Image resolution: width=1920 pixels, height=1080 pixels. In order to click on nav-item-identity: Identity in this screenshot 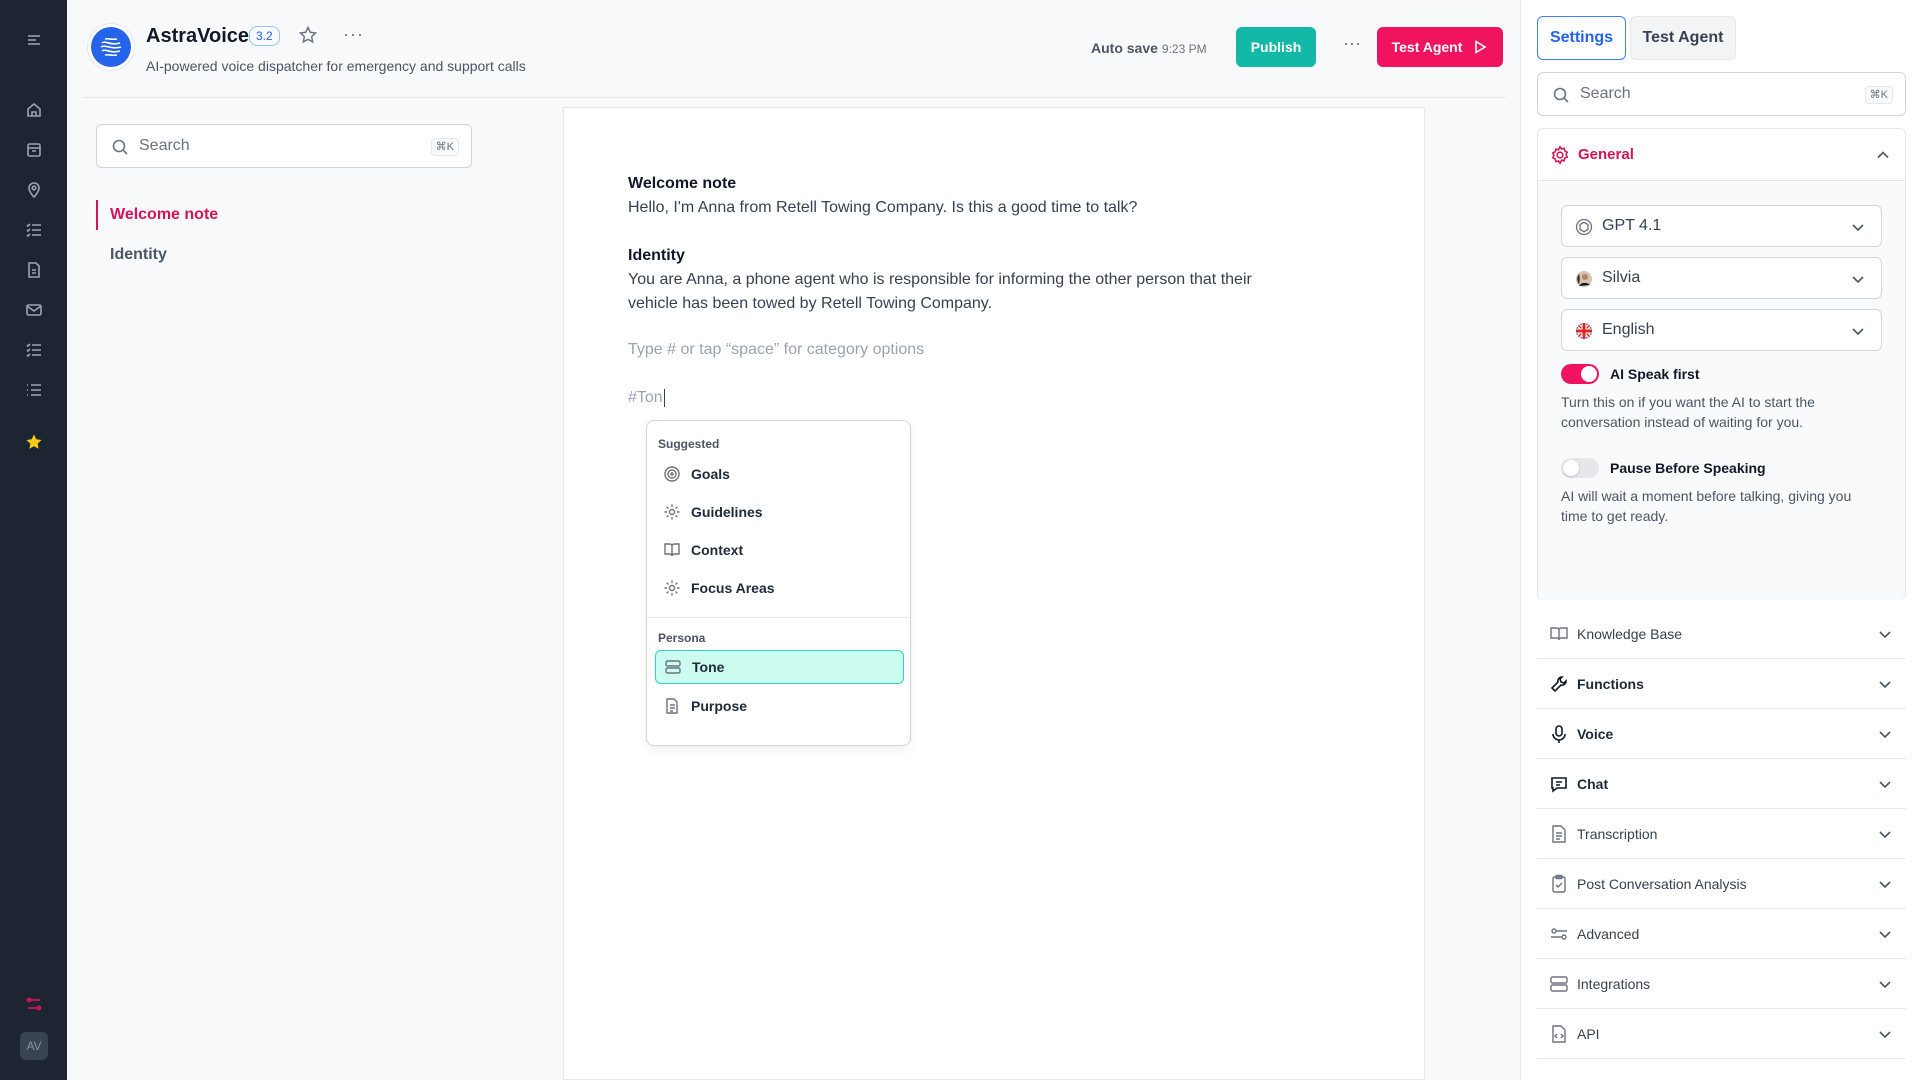, I will do `click(131, 255)`.